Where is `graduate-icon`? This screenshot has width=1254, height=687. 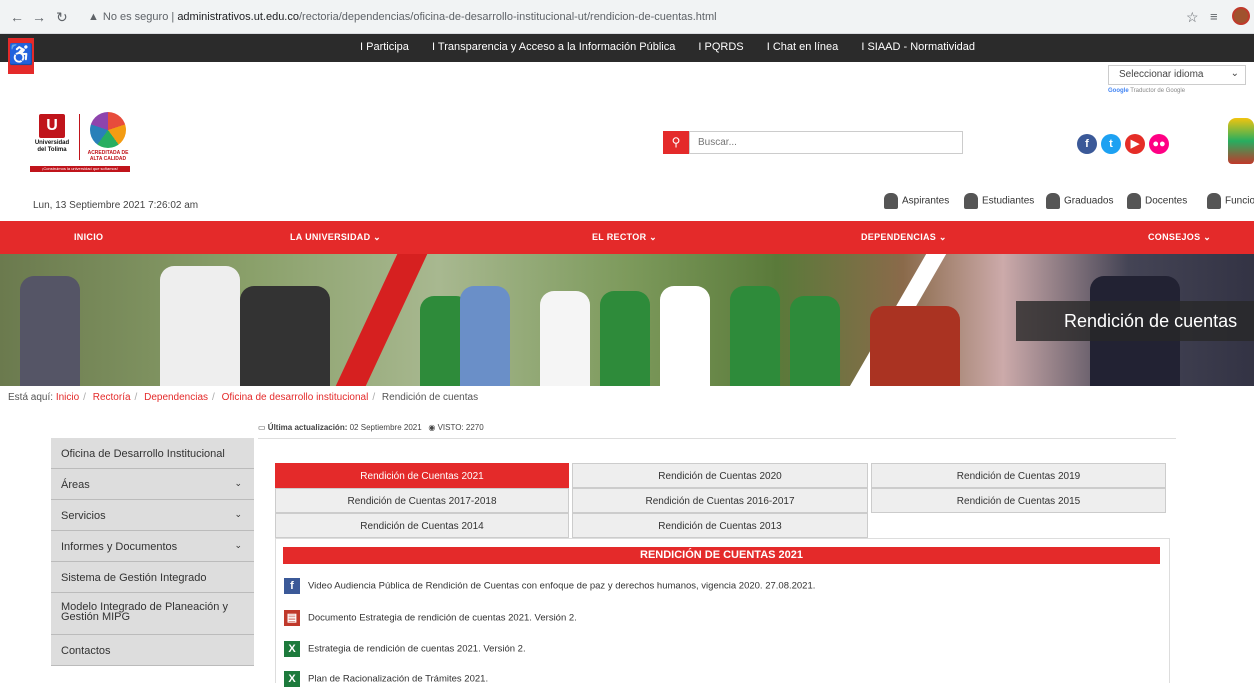 graduate-icon is located at coordinates (1053, 201).